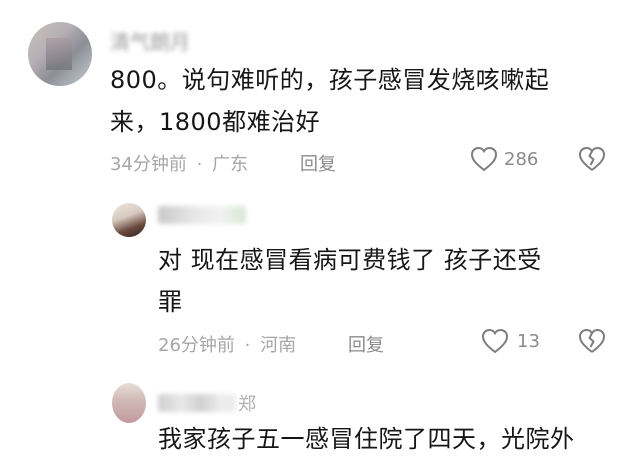 The image size is (640, 458). What do you see at coordinates (170, 302) in the screenshot?
I see `reply-text-line2: 罪` at bounding box center [170, 302].